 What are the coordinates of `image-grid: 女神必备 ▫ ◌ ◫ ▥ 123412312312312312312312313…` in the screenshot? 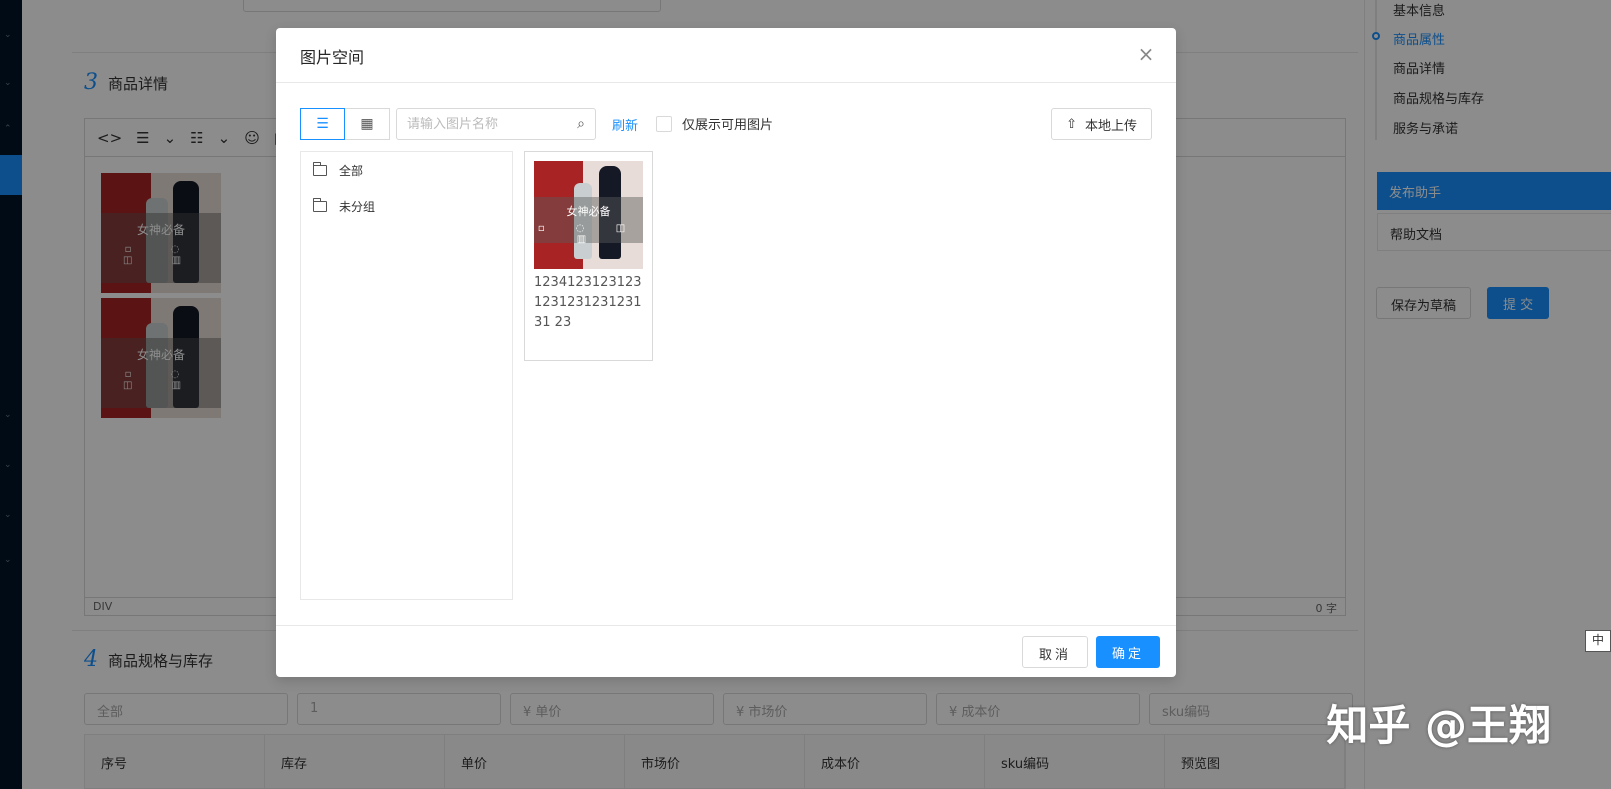 It's located at (588, 256).